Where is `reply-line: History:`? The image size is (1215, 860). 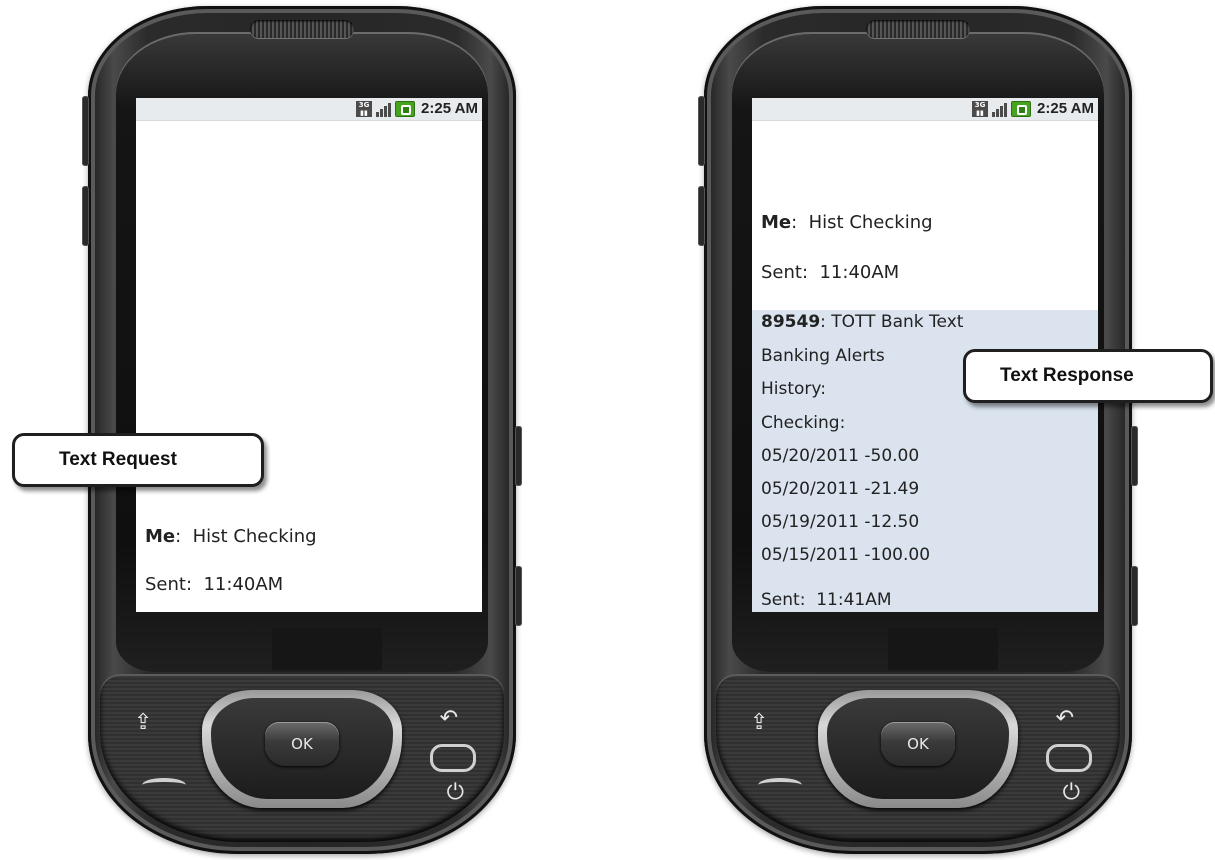
reply-line: History: is located at coordinates (793, 389).